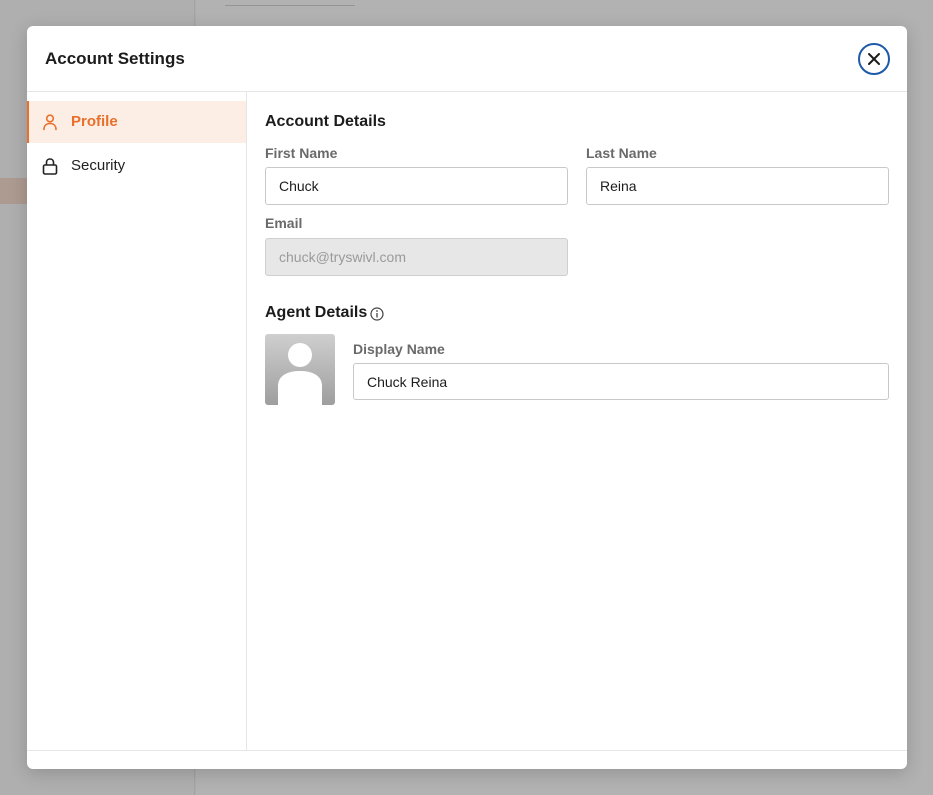 Image resolution: width=933 pixels, height=795 pixels. Describe the element at coordinates (136, 166) in the screenshot. I see `sidebar-item-security: Security` at that location.